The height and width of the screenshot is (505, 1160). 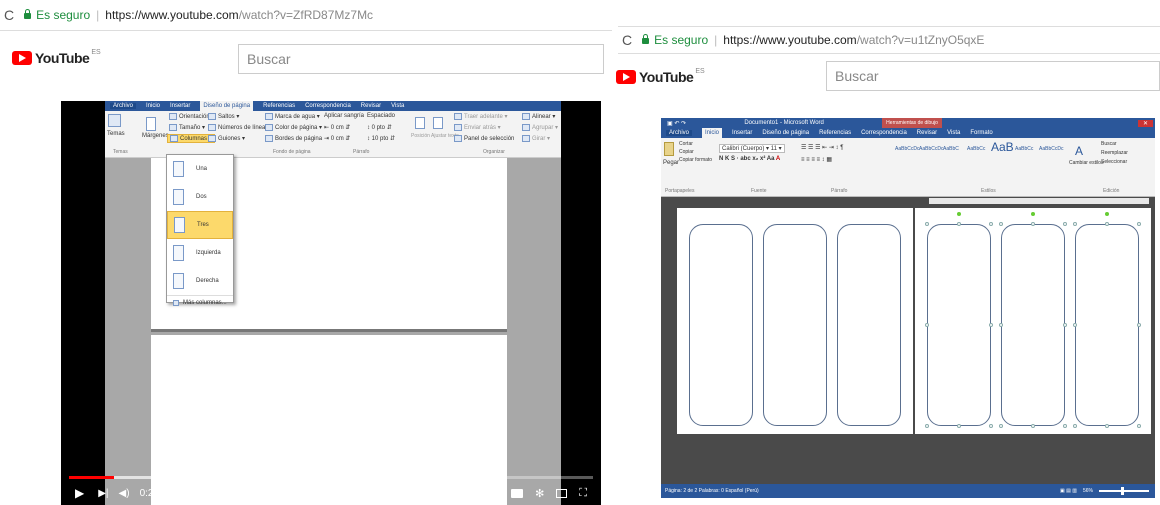 What do you see at coordinates (816, 159) in the screenshot?
I see `paragraph-align-buttons: ≡ ≡ ≡ ≡ ↕ ▦` at bounding box center [816, 159].